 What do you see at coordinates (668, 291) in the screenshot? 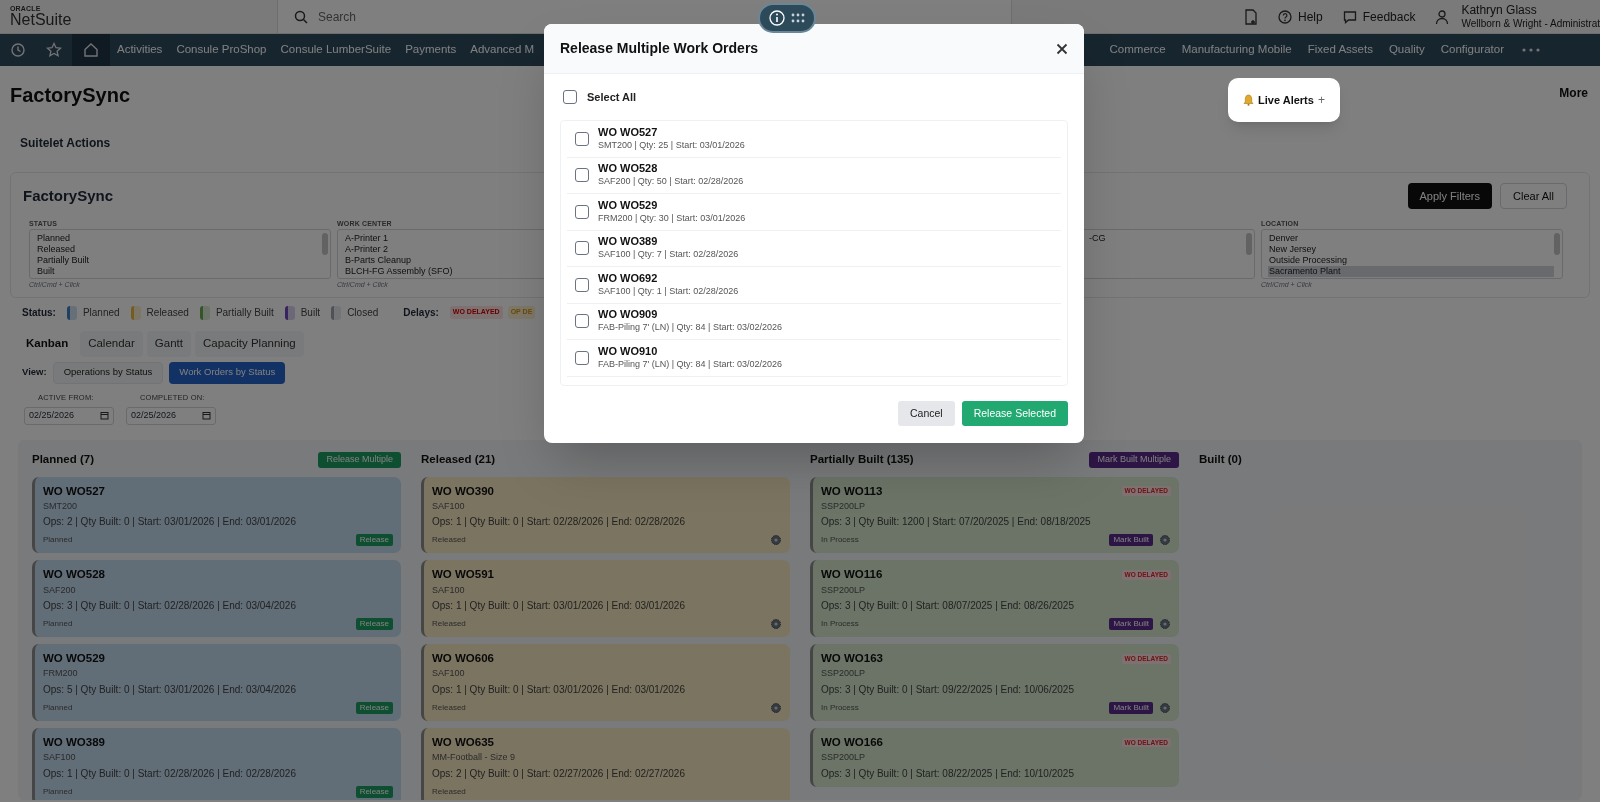
I see `work-order-details: SAF100 | Qty: 1 | Start: 02/28/2026` at bounding box center [668, 291].